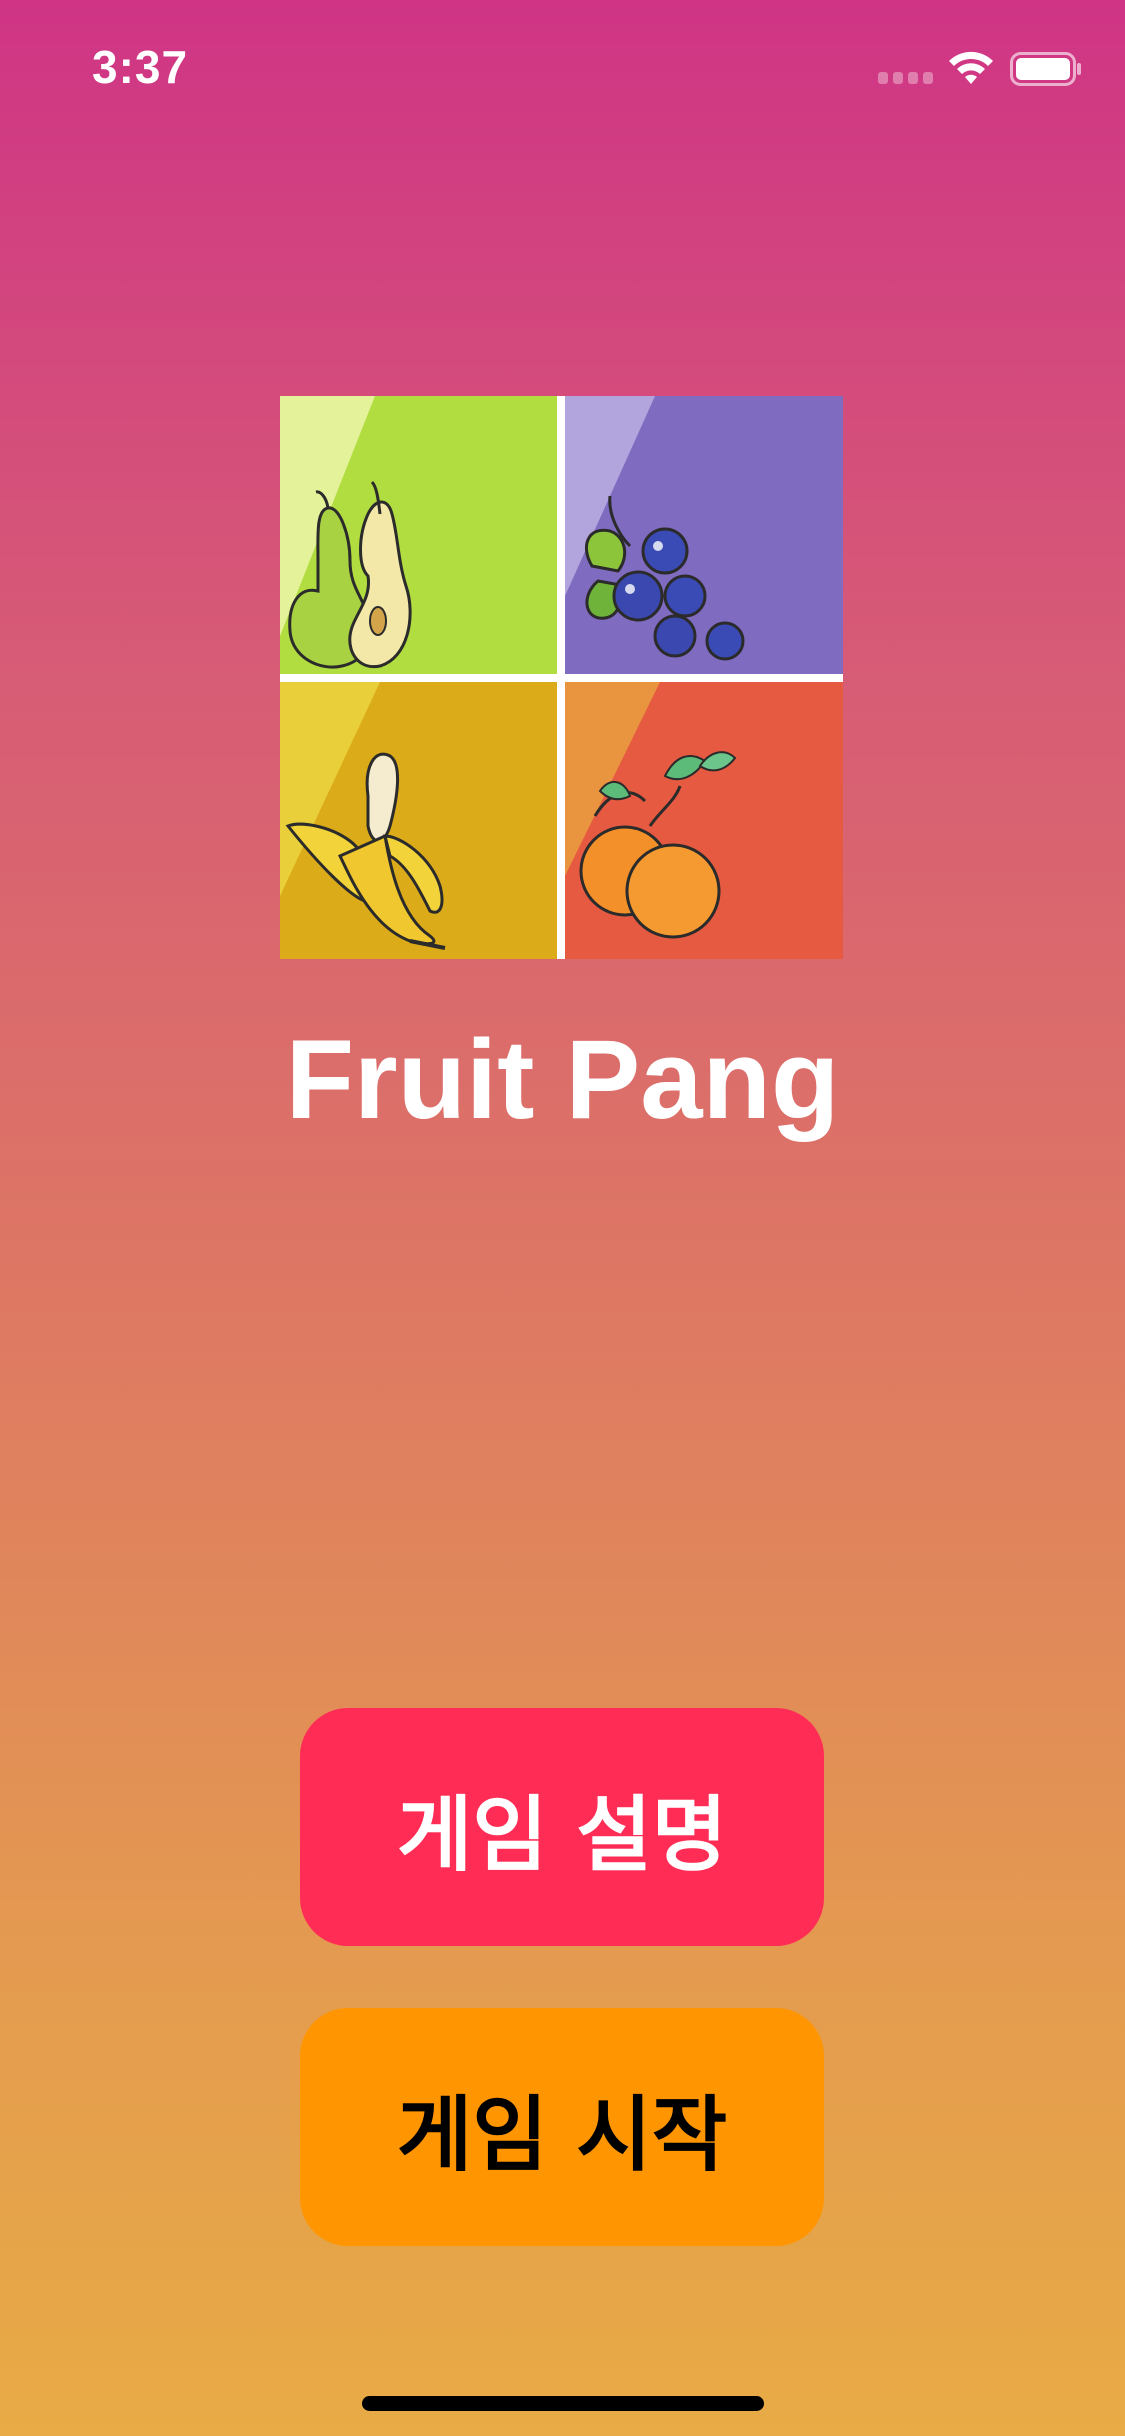 This screenshot has width=1125, height=2436. I want to click on status-time: 3:37, so click(140, 67).